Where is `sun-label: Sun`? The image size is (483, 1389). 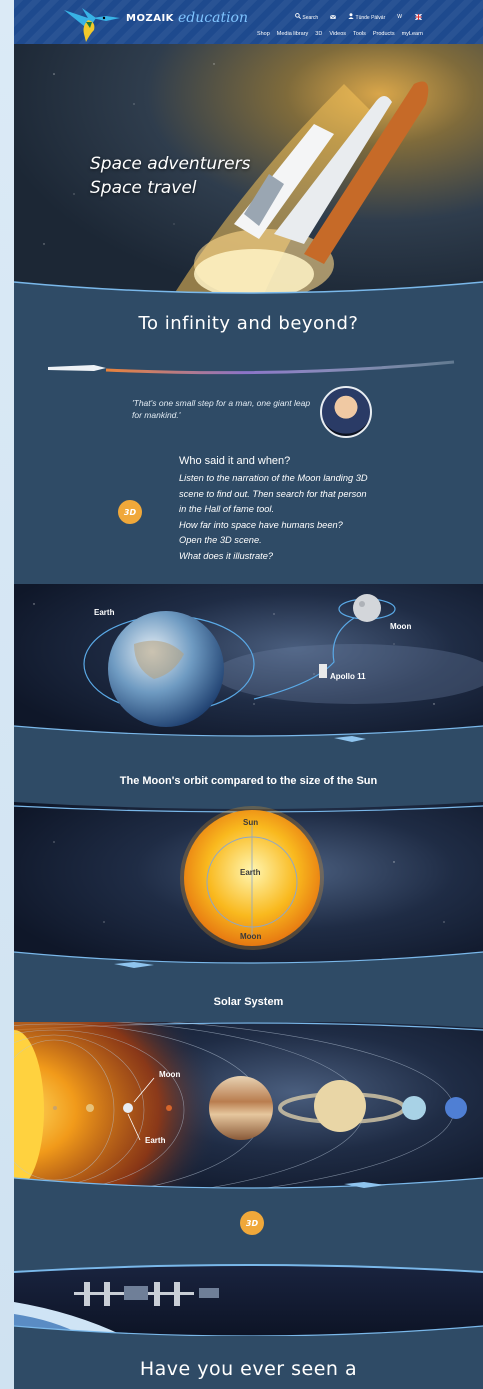 sun-label: Sun is located at coordinates (251, 822).